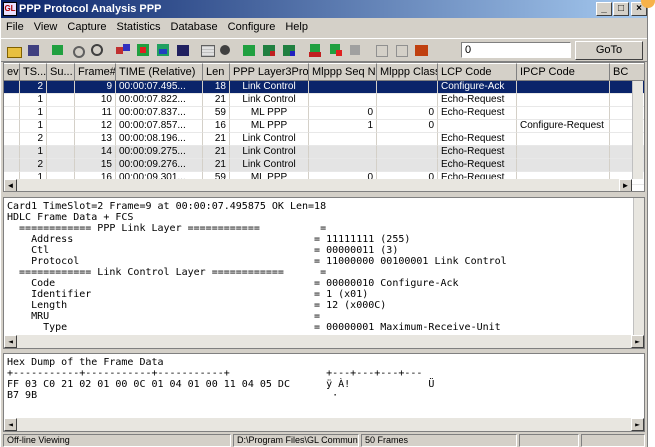 The height and width of the screenshot is (447, 655). What do you see at coordinates (401, 50) in the screenshot?
I see `compare2-icon` at bounding box center [401, 50].